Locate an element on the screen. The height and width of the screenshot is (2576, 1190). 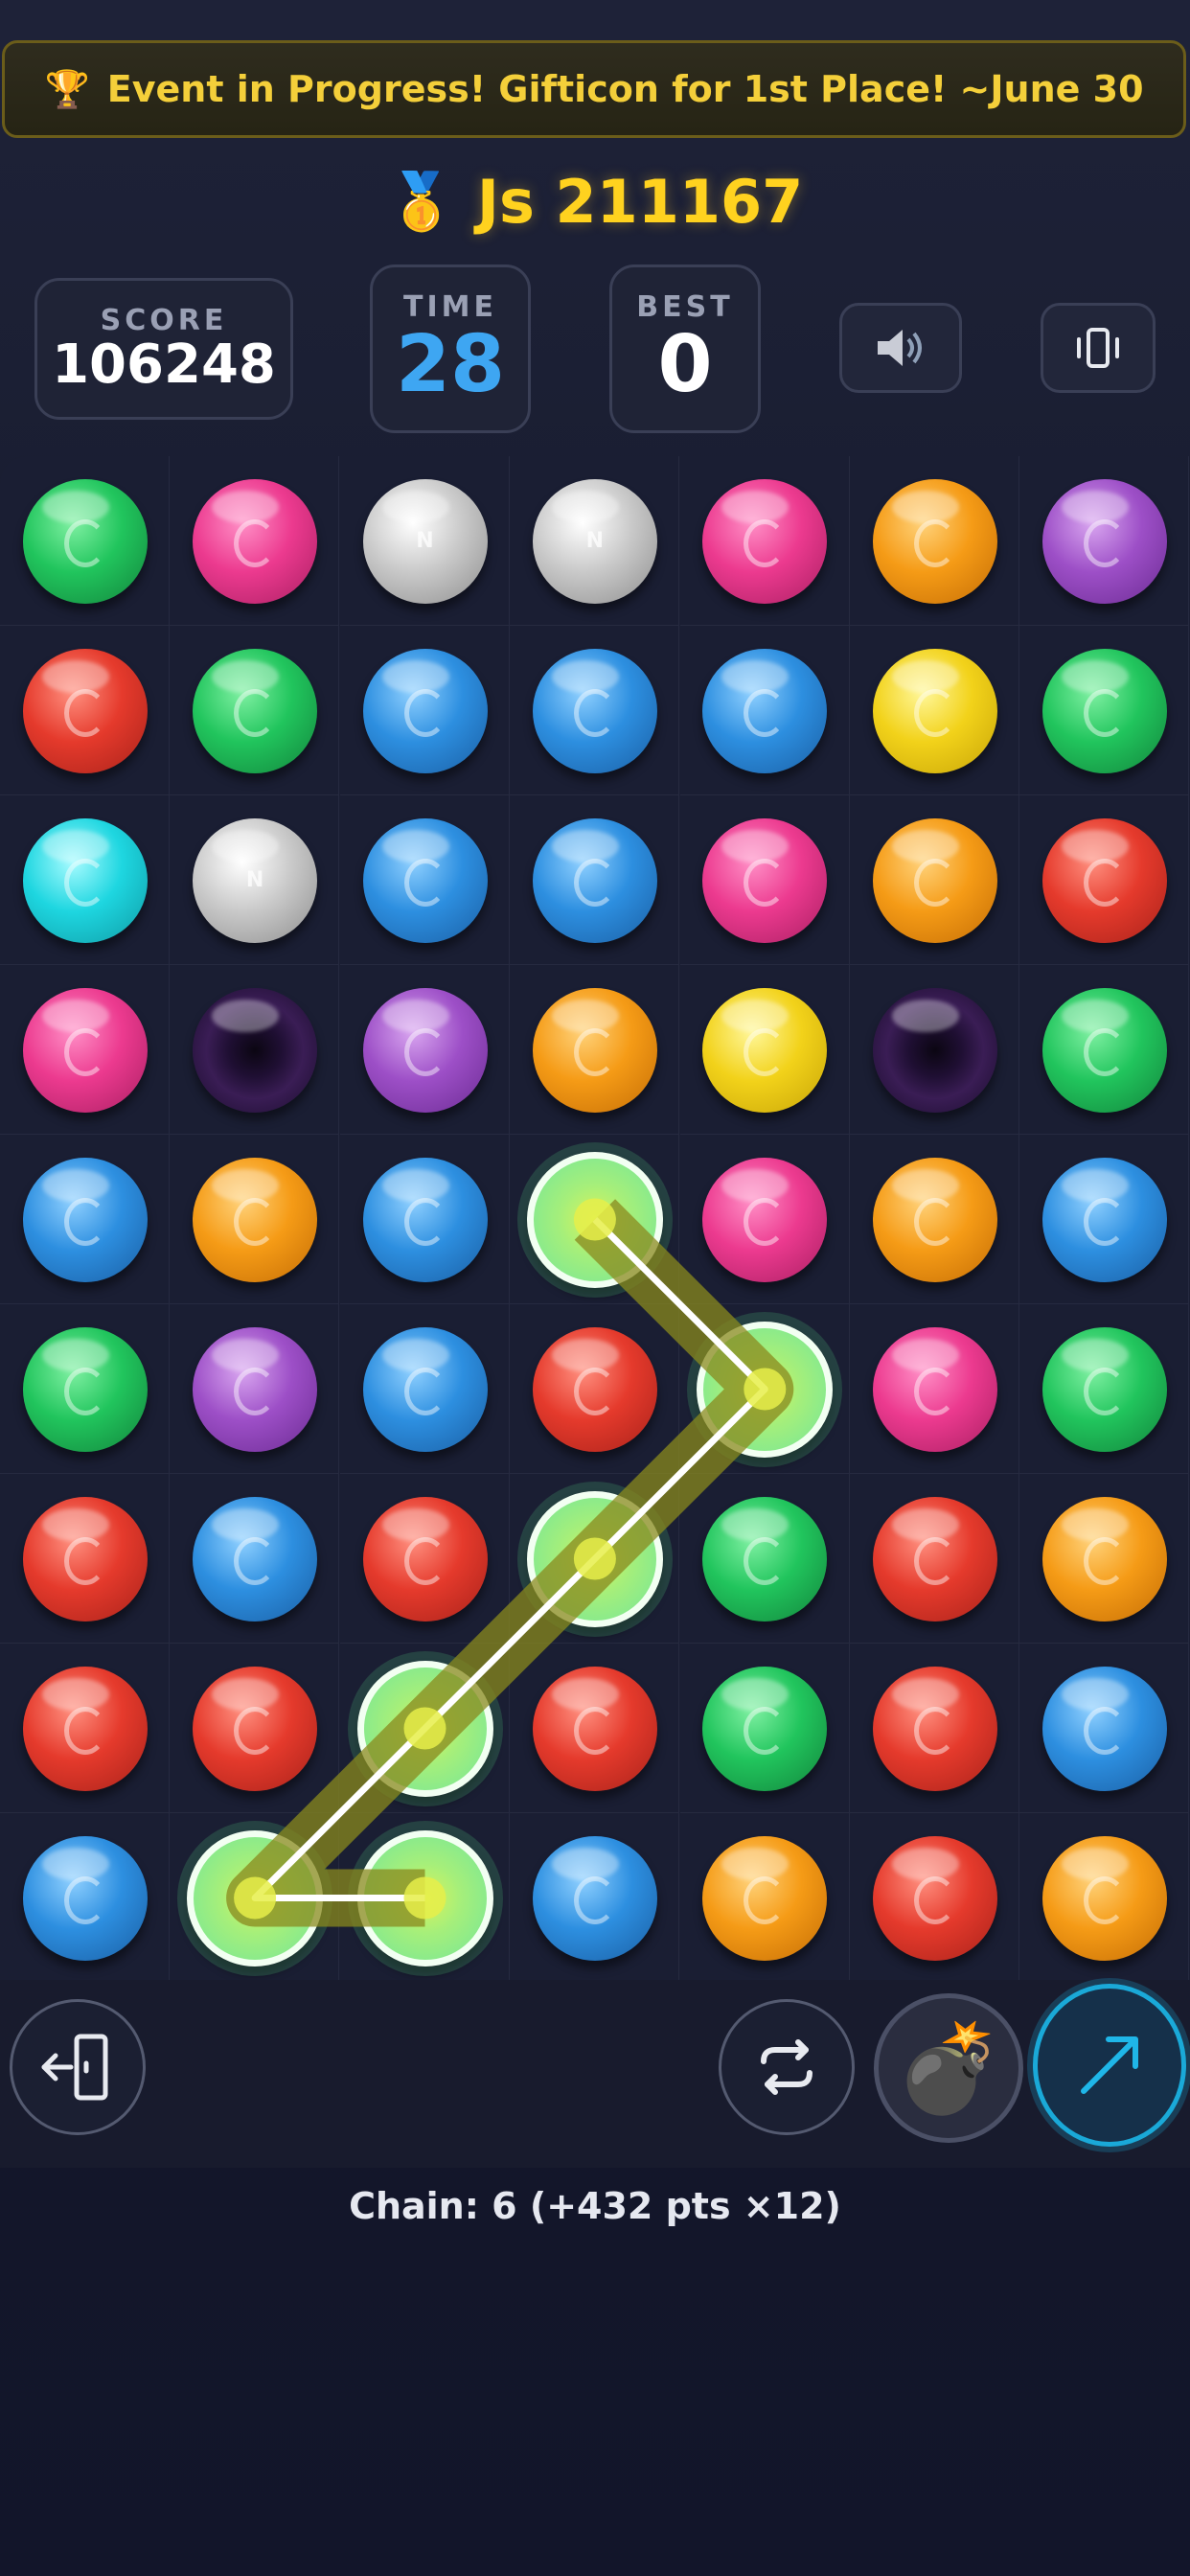
ball-cyan is located at coordinates (85, 880).